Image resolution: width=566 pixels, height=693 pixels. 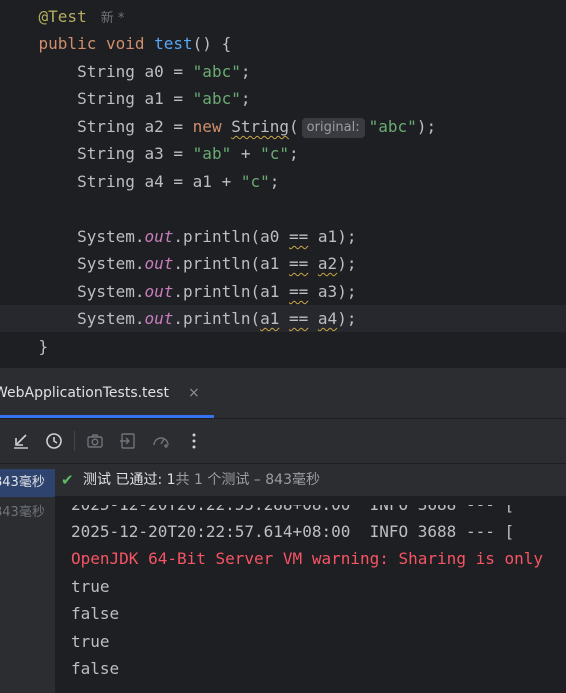 I want to click on test-status-text: 测试 已通过: 1共 1 个测试 – 843毫秒, so click(x=201, y=480).